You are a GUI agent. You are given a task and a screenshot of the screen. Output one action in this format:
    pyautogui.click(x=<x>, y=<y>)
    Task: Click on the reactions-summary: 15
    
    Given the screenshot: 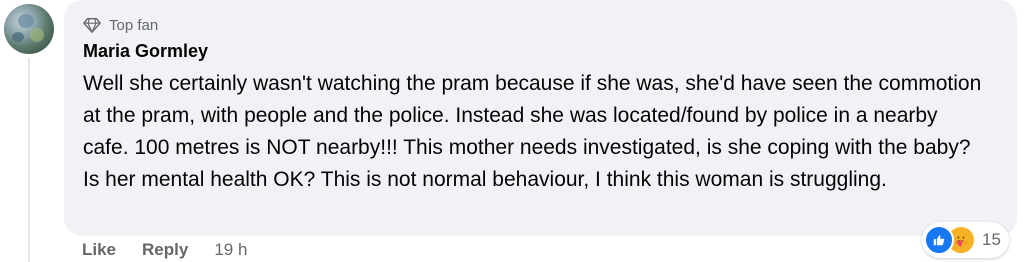 What is the action you would take?
    pyautogui.click(x=965, y=240)
    